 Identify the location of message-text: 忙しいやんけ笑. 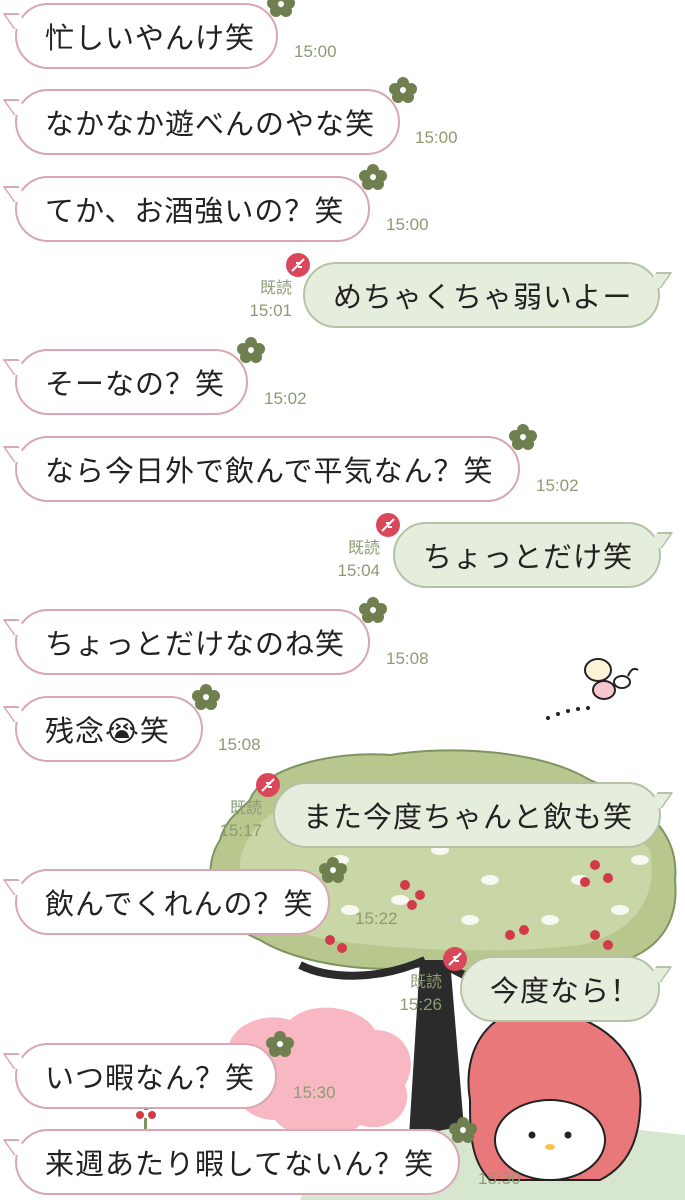
(150, 38).